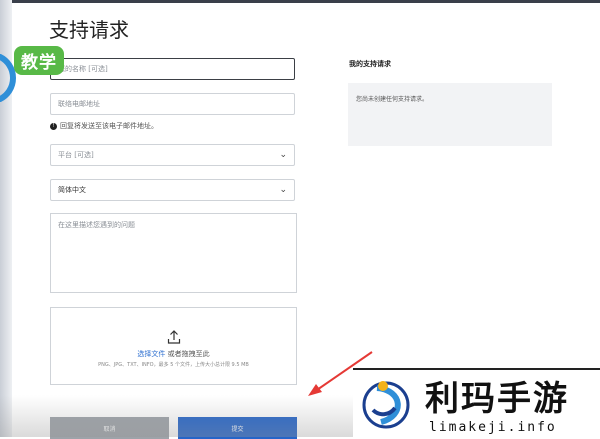 This screenshot has width=600, height=439. I want to click on email-hint: ! 回复将发送至该电子邮件地址。, so click(104, 126).